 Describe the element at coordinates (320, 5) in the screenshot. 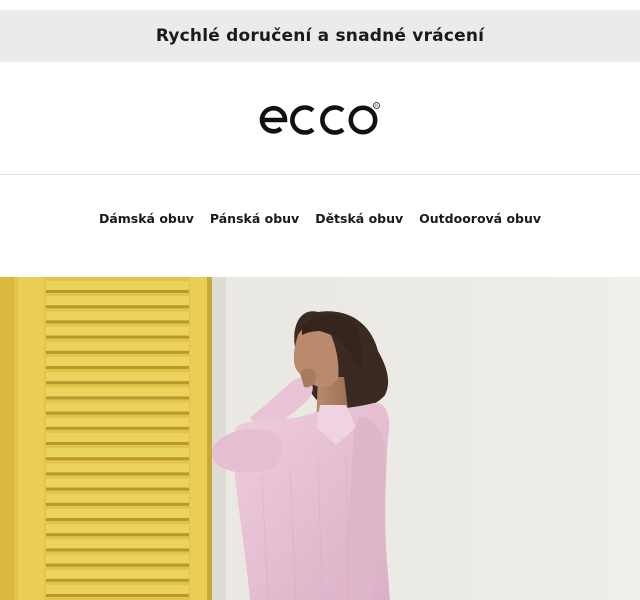

I see `top-spacer` at that location.